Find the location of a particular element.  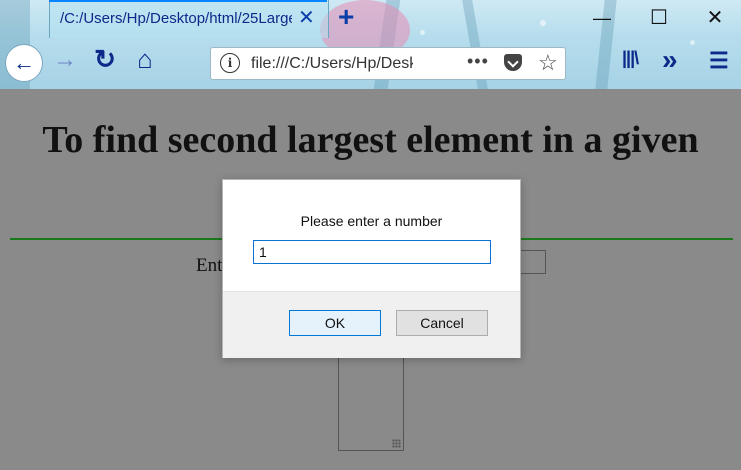

pocket-icon is located at coordinates (513, 62).